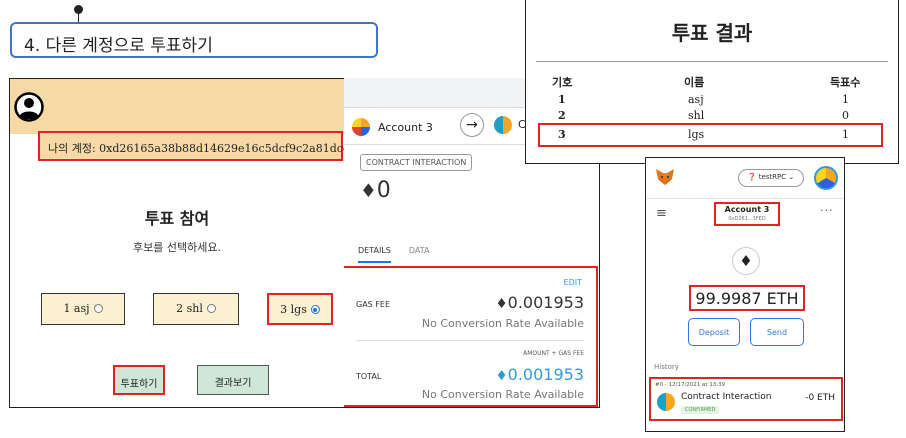 Image resolution: width=906 pixels, height=438 pixels. I want to click on eth-balance: 99.9987 ETH, so click(747, 298).